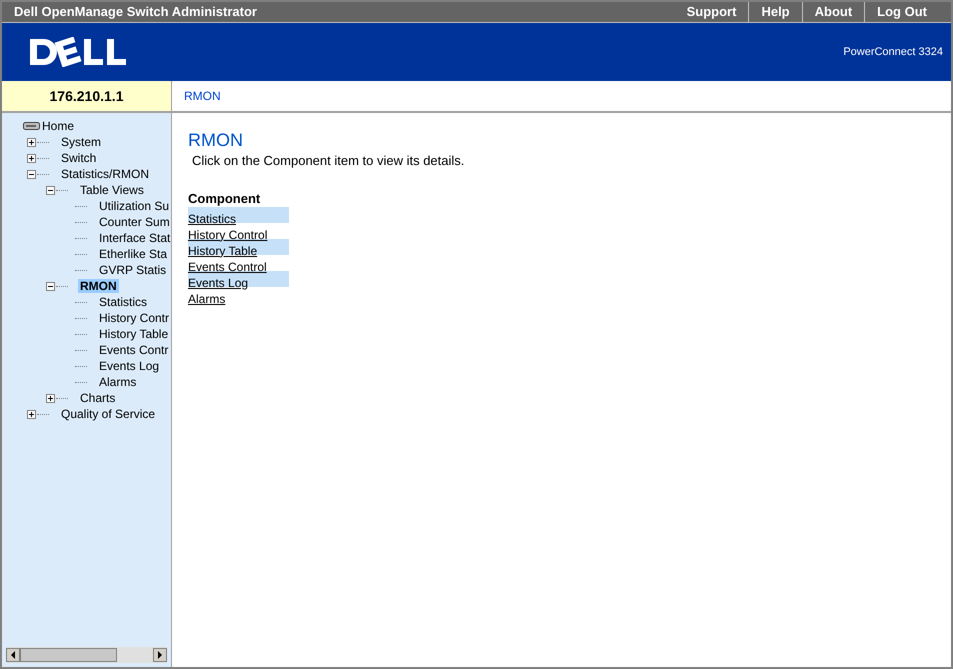  What do you see at coordinates (78, 158) in the screenshot?
I see `tree-item: Switch` at bounding box center [78, 158].